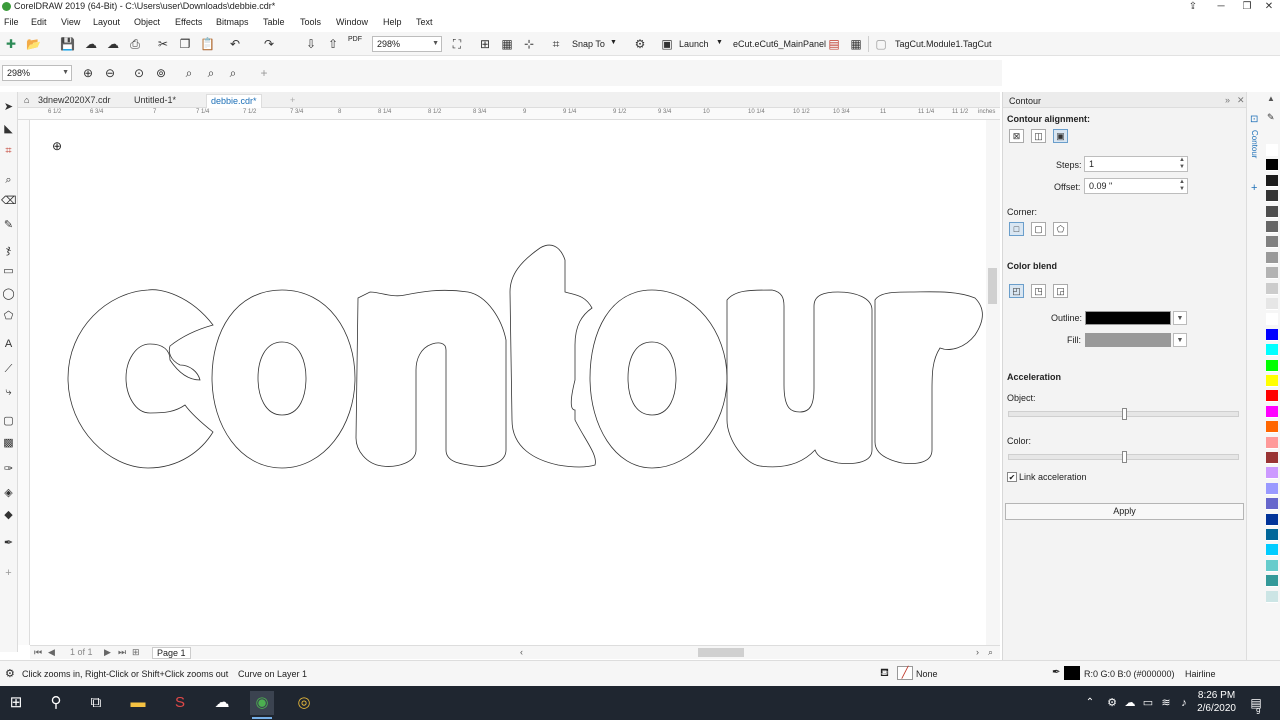  What do you see at coordinates (779, 44) in the screenshot?
I see `ecut-panel-button: eCut.eCut6_MainPanel` at bounding box center [779, 44].